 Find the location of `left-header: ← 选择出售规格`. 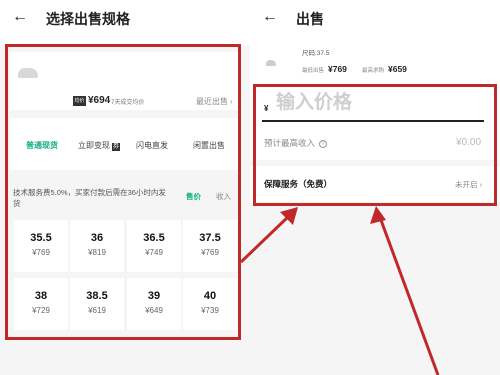

left-header: ← 选择出售规格 is located at coordinates (125, 19).